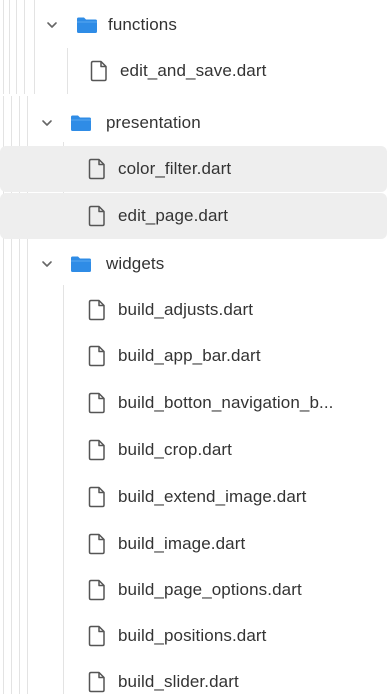 The height and width of the screenshot is (694, 388). I want to click on tree-item-file: build_positions.dart, so click(194, 636).